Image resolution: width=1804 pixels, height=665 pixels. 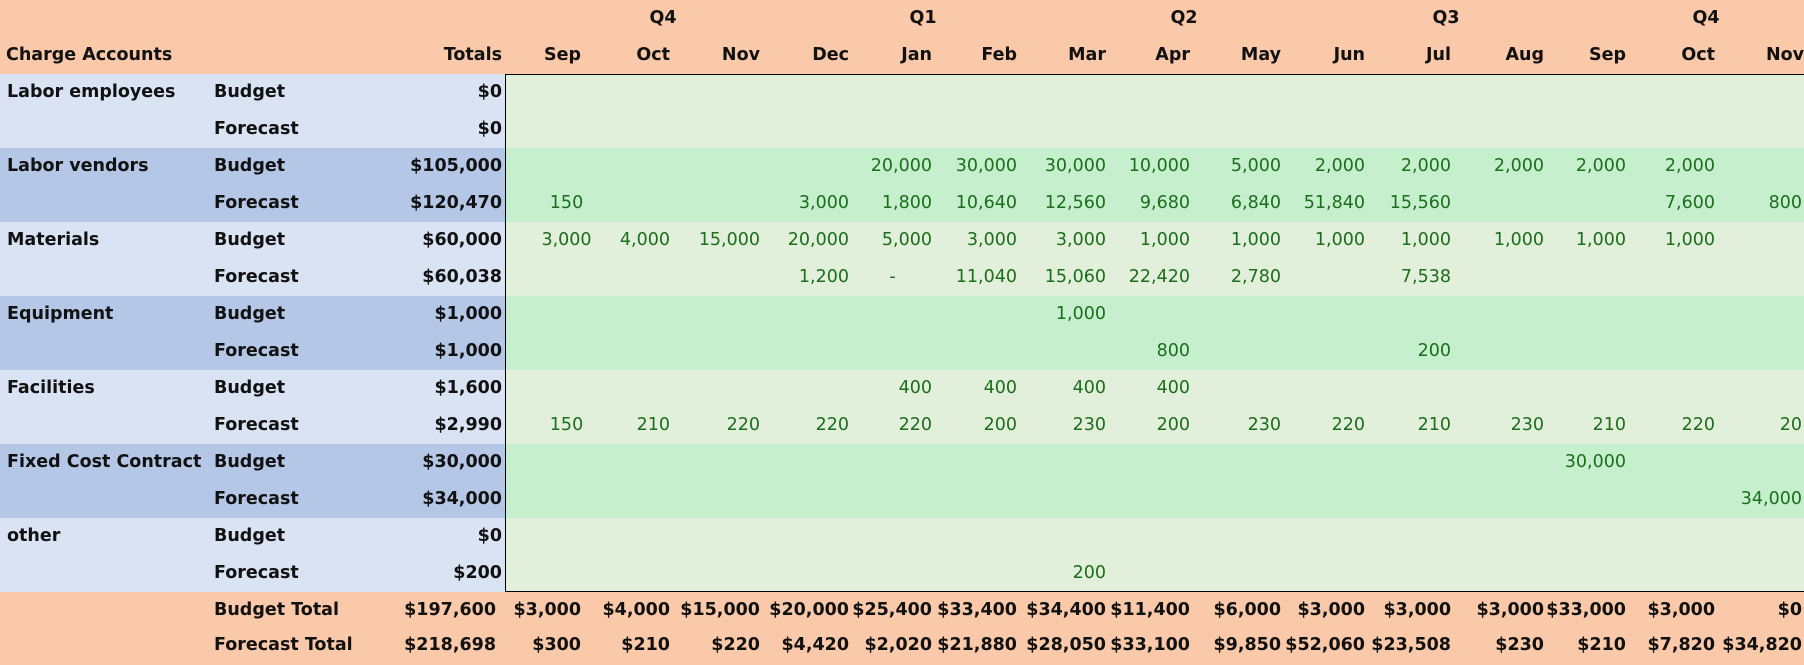 What do you see at coordinates (1759, 499) in the screenshot?
I see `value-cell: 34,000` at bounding box center [1759, 499].